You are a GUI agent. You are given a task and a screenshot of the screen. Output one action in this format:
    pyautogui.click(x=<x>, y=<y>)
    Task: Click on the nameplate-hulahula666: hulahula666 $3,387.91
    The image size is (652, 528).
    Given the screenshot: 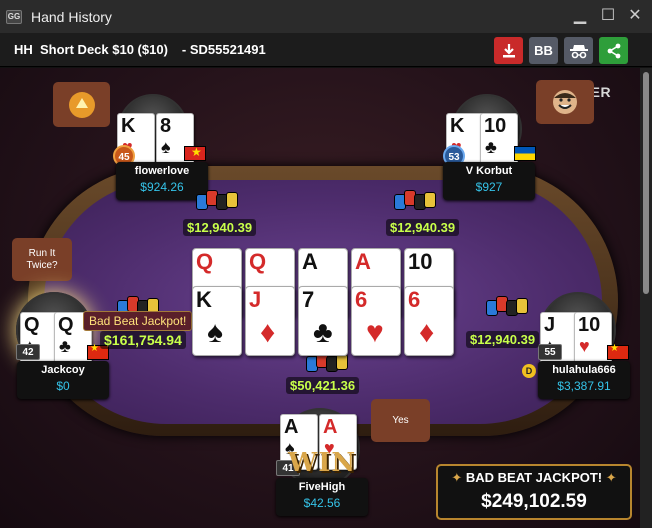 What is the action you would take?
    pyautogui.click(x=584, y=380)
    